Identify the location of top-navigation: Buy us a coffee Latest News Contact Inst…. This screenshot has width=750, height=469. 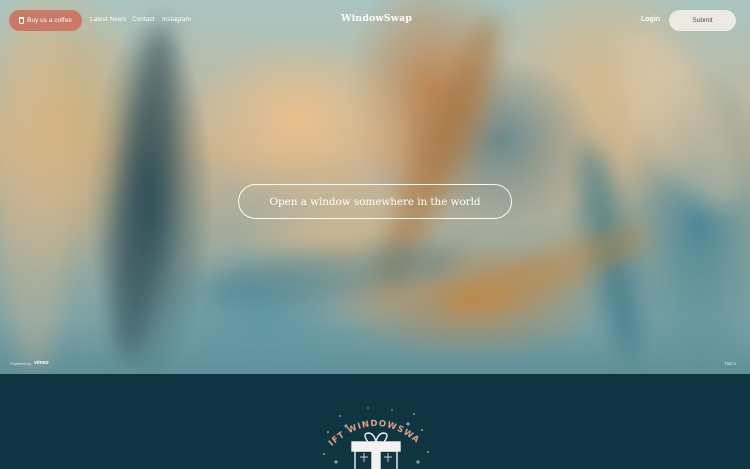
(375, 20).